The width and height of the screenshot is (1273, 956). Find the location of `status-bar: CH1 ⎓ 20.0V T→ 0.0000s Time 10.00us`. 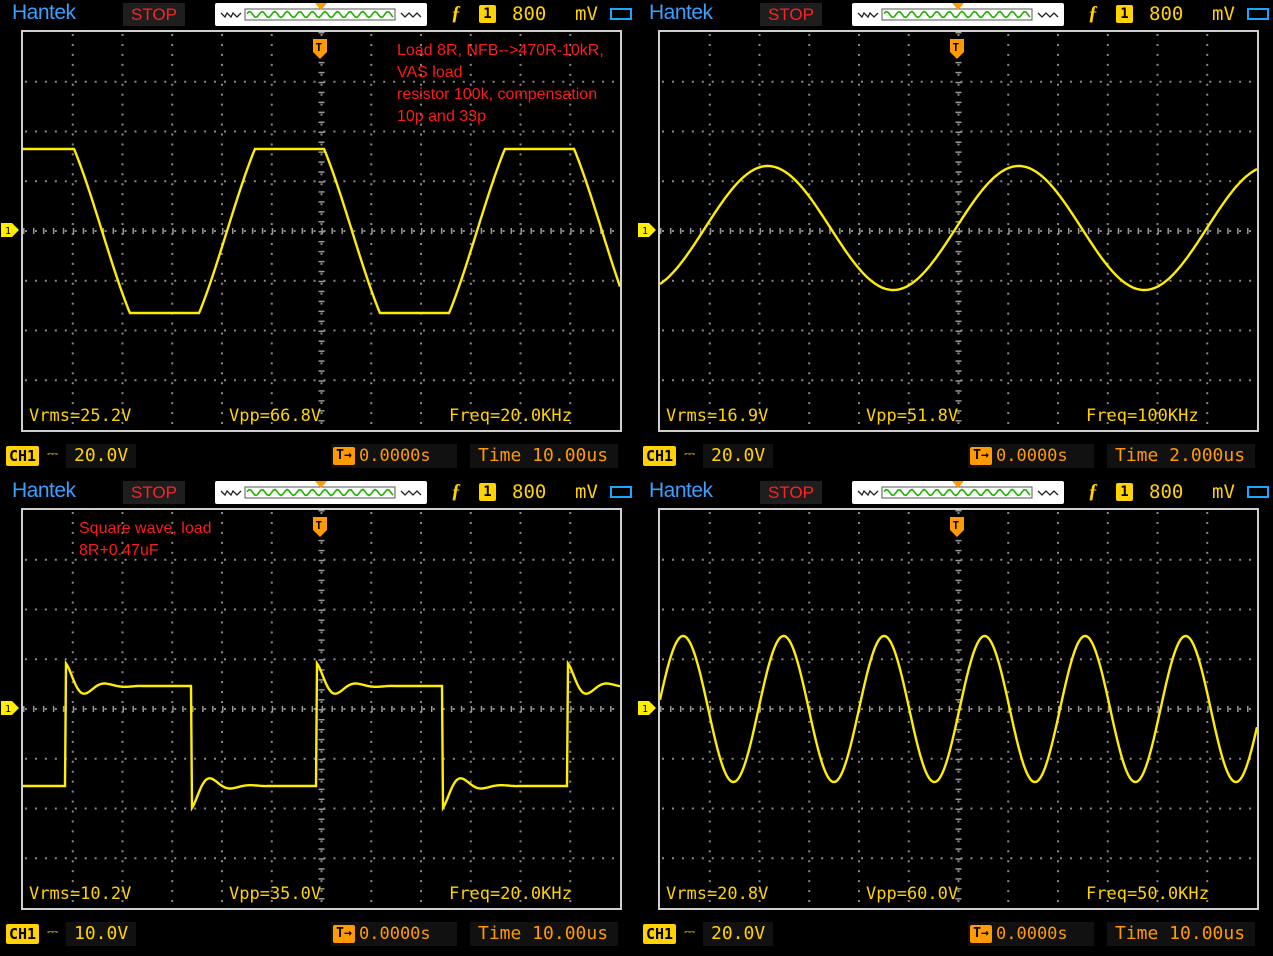

status-bar: CH1 ⎓ 20.0V T→ 0.0000s Time 10.00us is located at coordinates (318, 456).